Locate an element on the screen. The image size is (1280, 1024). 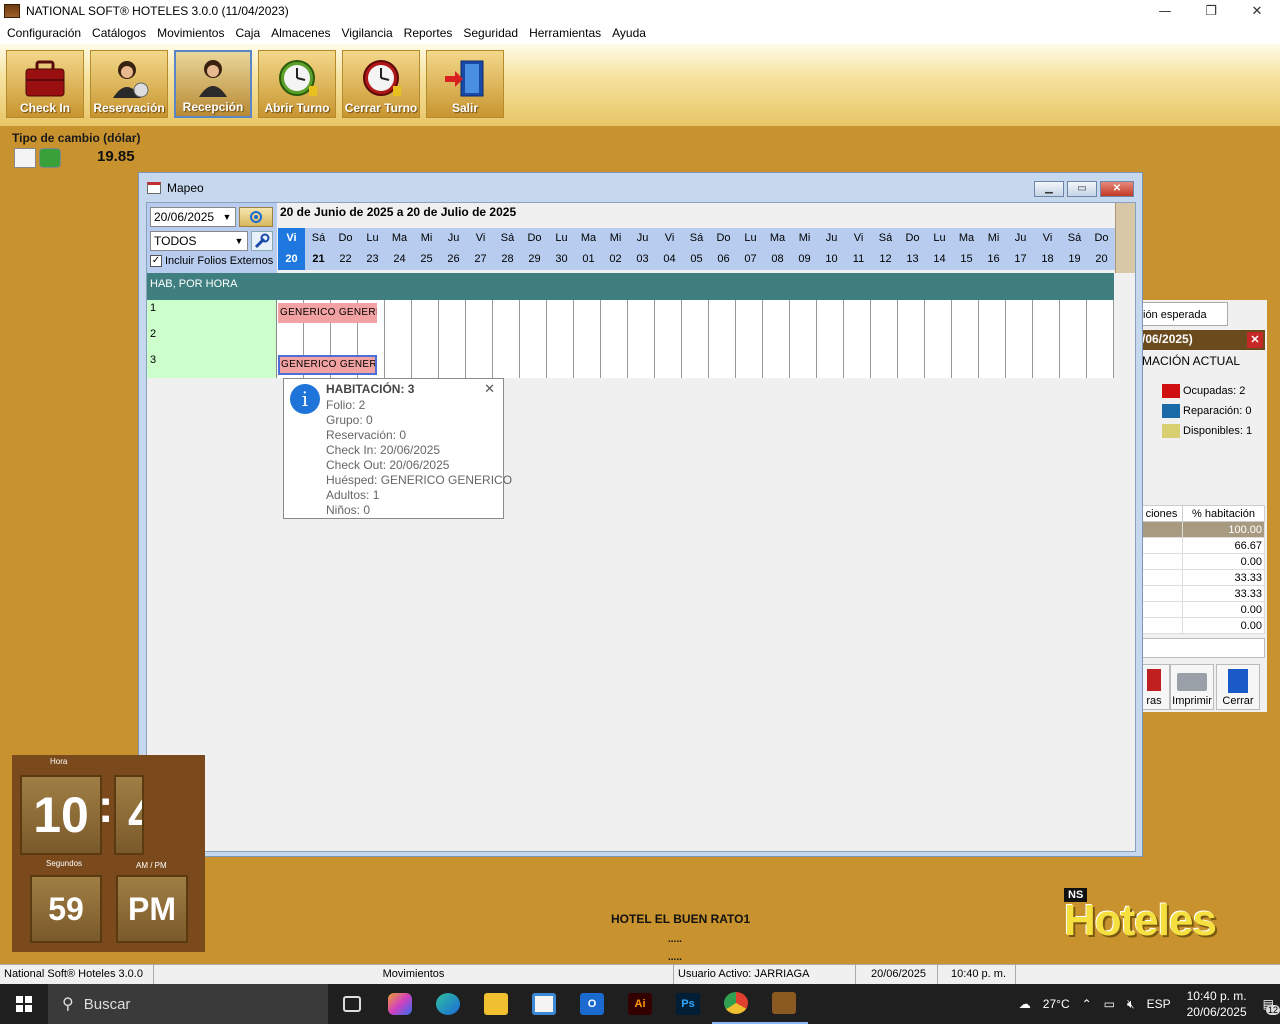
start-button is located at coordinates (24, 1004).